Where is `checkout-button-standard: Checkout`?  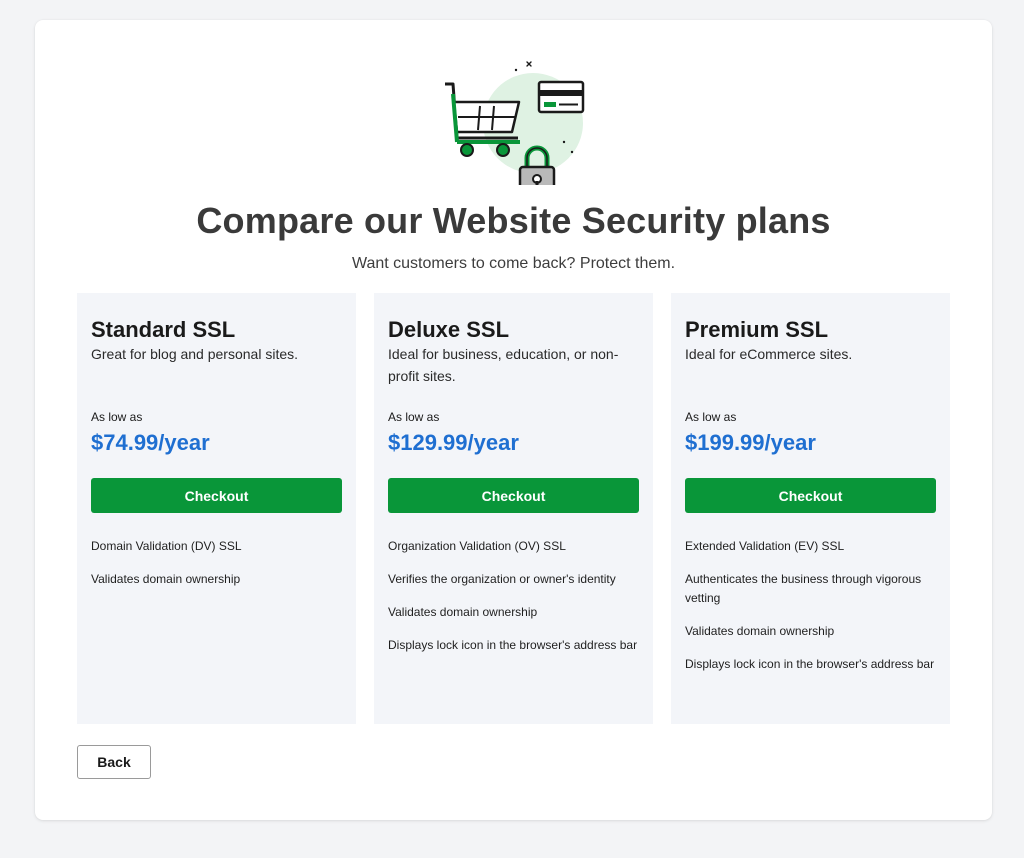
checkout-button-standard: Checkout is located at coordinates (216, 495).